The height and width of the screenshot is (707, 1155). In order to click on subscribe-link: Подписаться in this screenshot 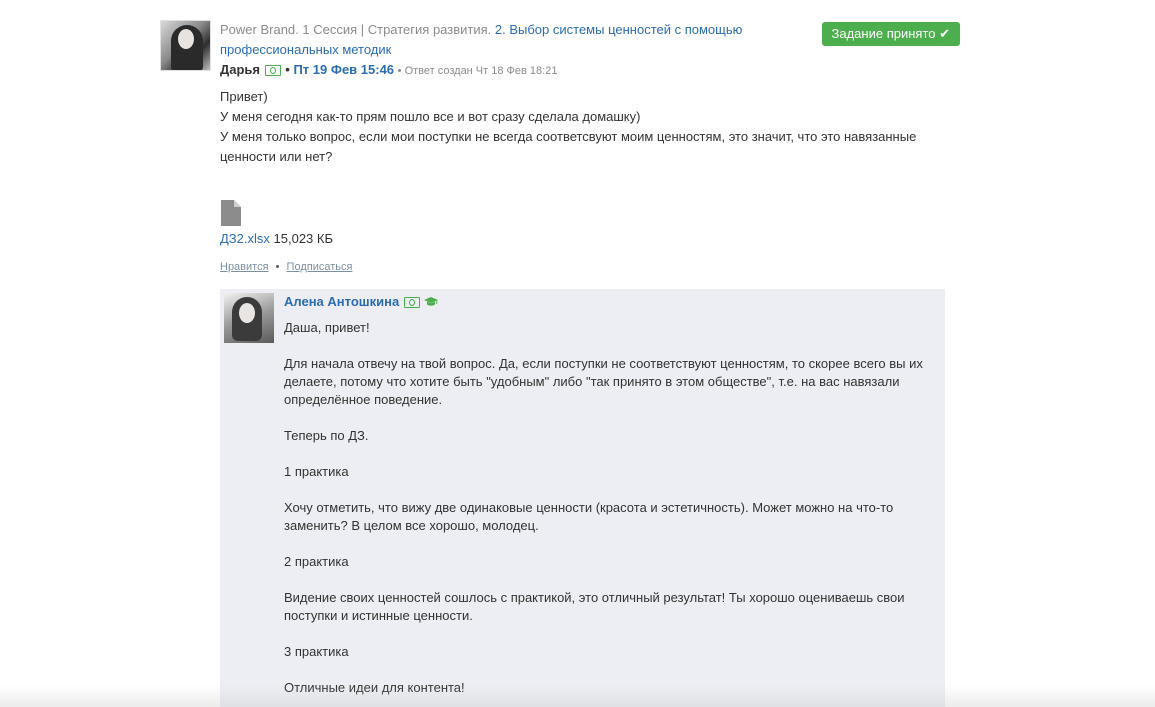, I will do `click(320, 267)`.